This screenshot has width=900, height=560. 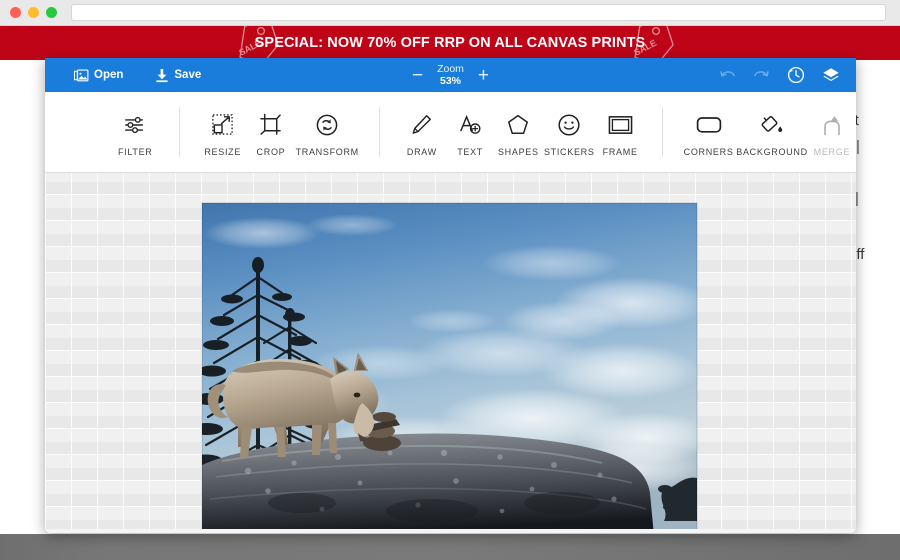 What do you see at coordinates (33, 12) in the screenshot?
I see `minimize-window-button` at bounding box center [33, 12].